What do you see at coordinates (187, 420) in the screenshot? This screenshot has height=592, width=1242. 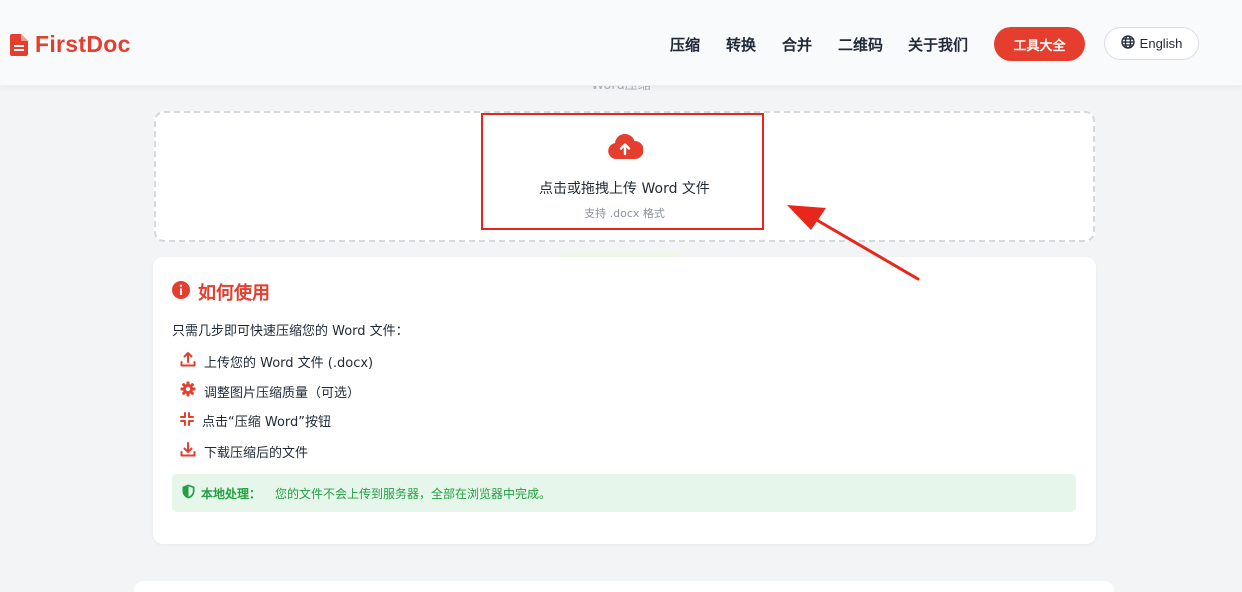 I see `compress-icon` at bounding box center [187, 420].